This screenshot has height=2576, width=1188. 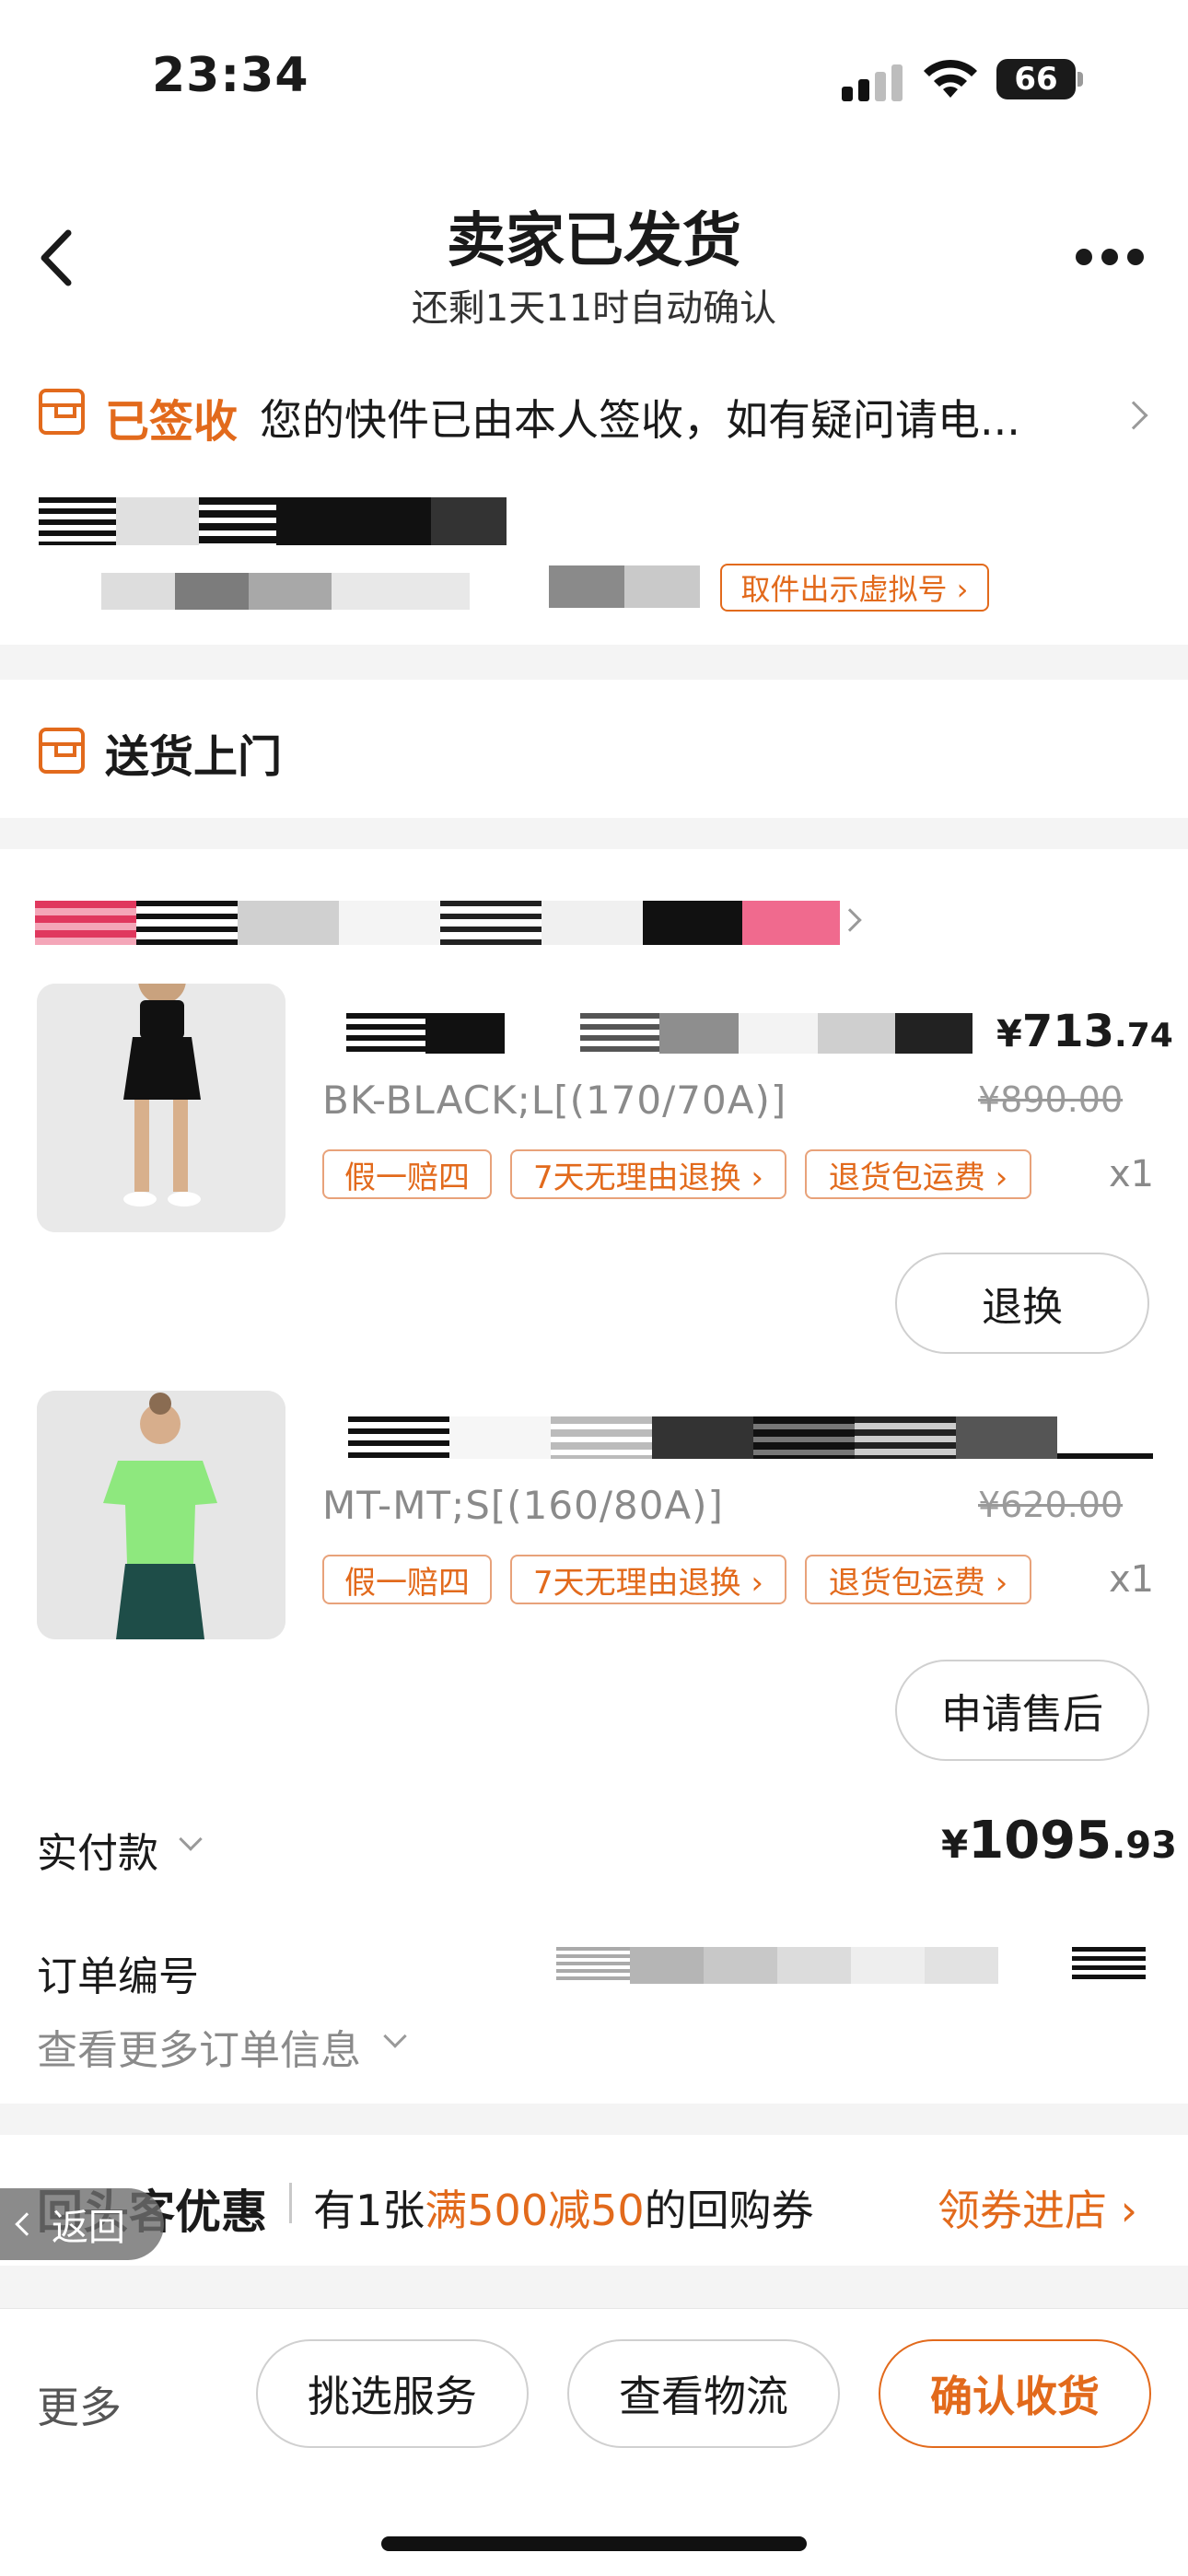 What do you see at coordinates (1084, 1031) in the screenshot?
I see `product-price: ¥713.74` at bounding box center [1084, 1031].